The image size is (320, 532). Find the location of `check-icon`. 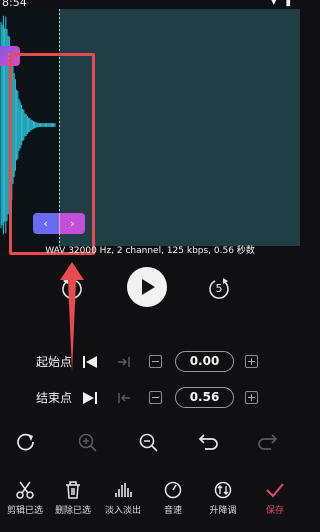

check-icon is located at coordinates (275, 490).